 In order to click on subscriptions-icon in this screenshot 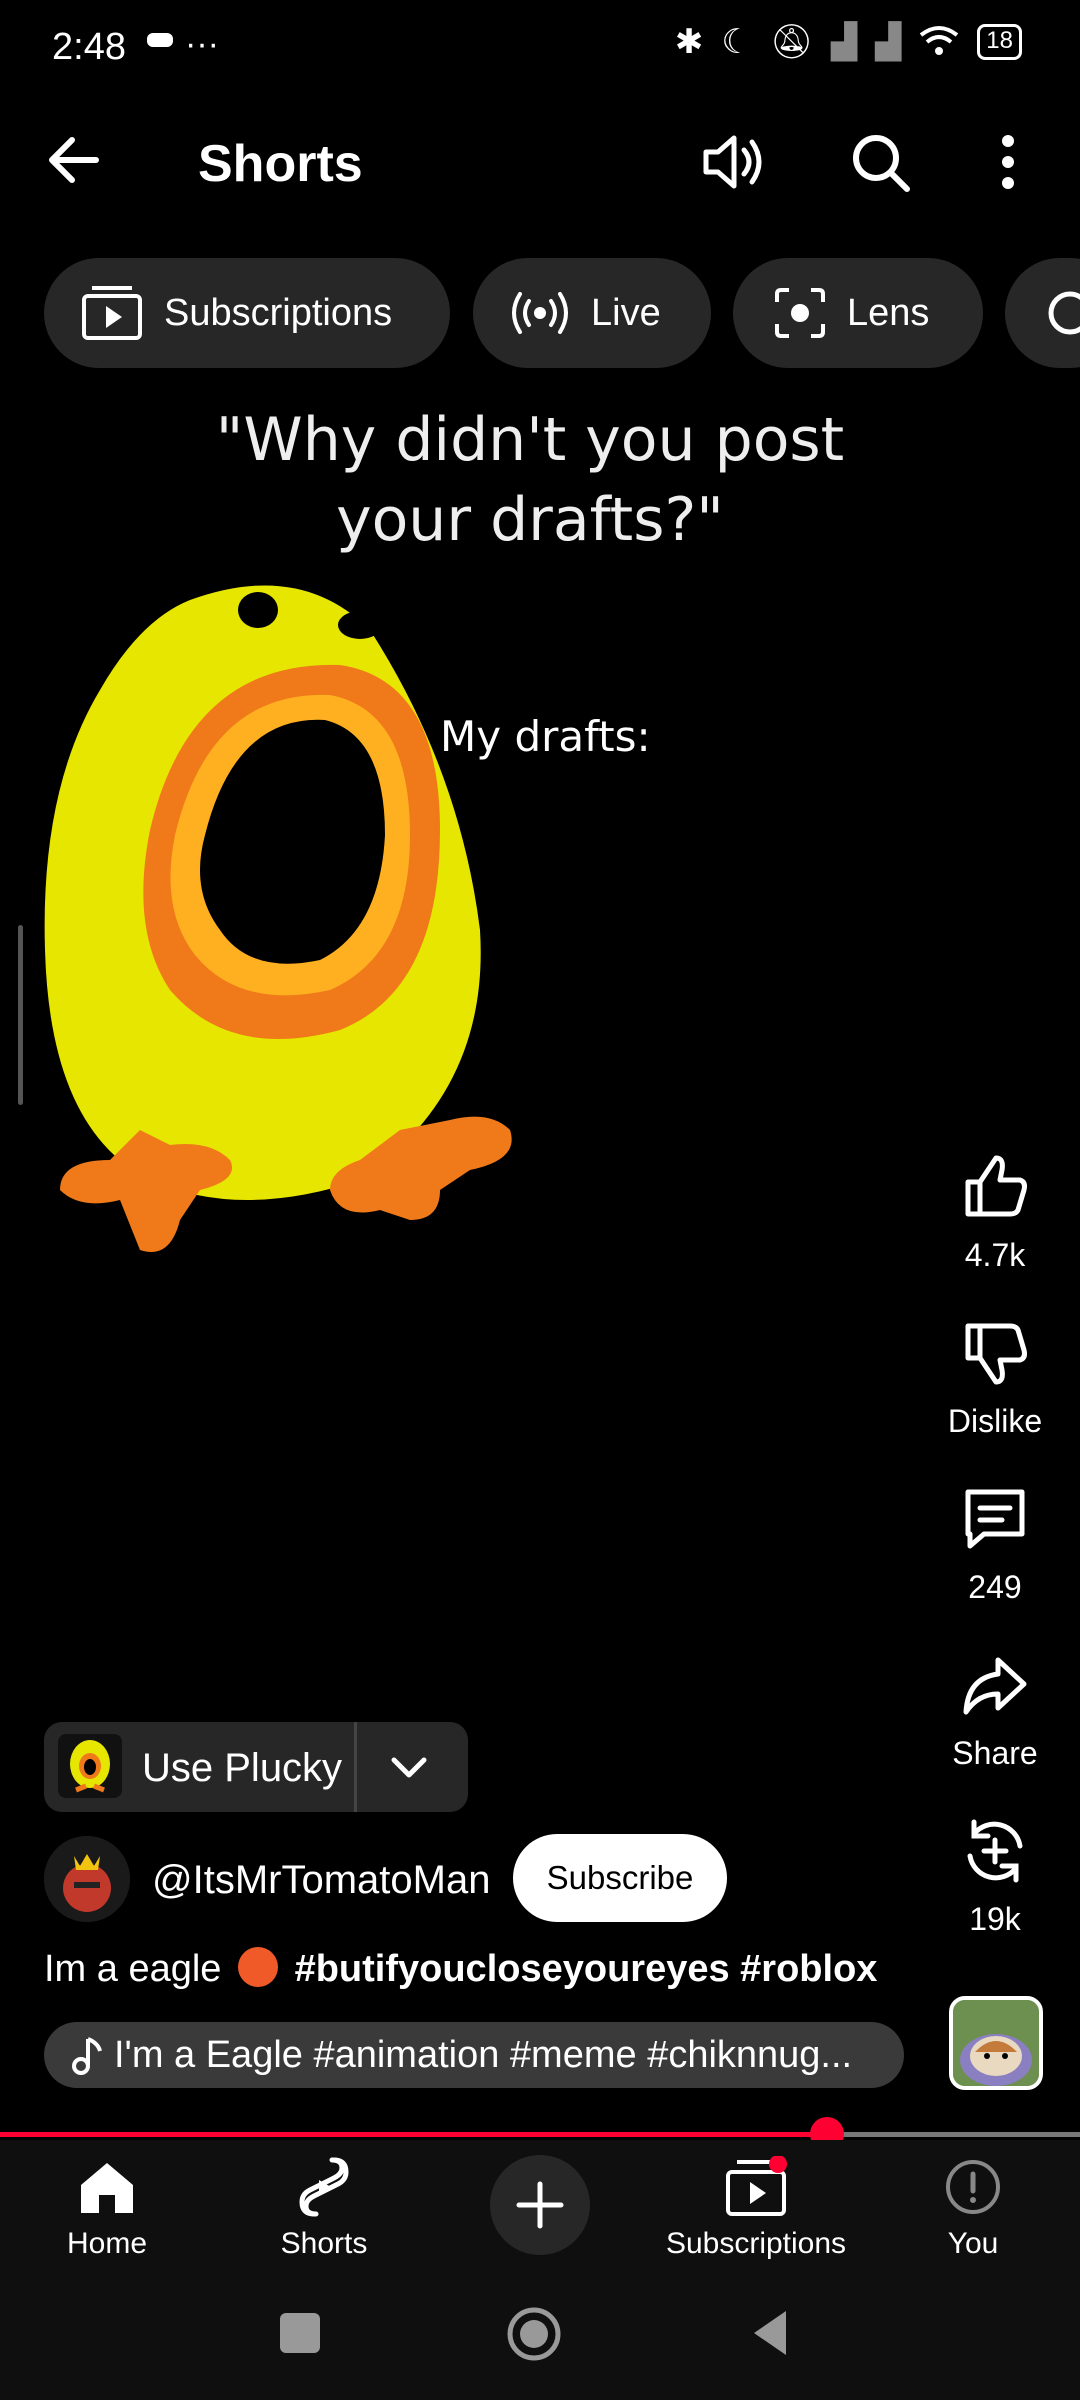, I will do `click(112, 313)`.